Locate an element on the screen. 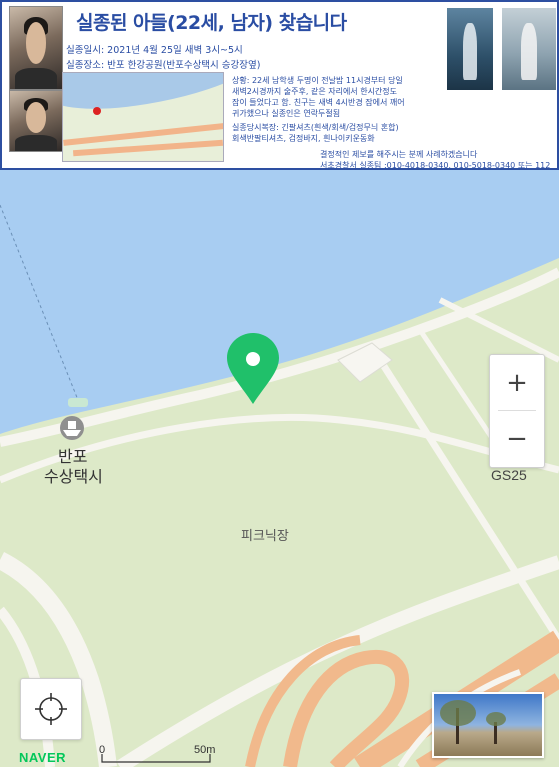 This screenshot has height=767, width=559. clothing-line: 실종당시복장: 긴팔셔츠(흰색/회색/검정무늬 혼합) is located at coordinates (315, 127).